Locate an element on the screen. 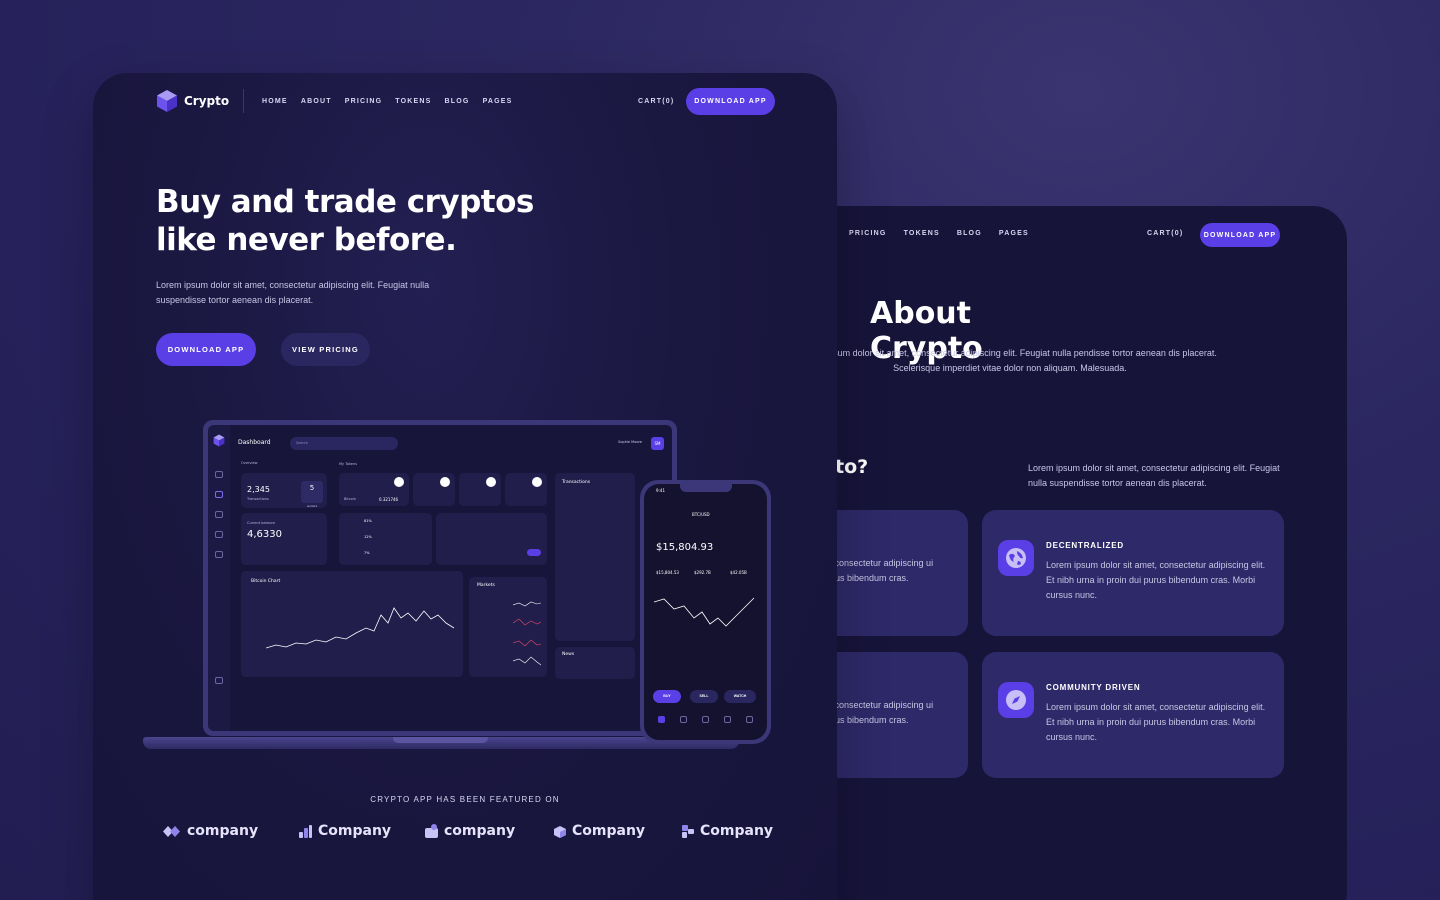  wallet-nav-icon is located at coordinates (219, 494).